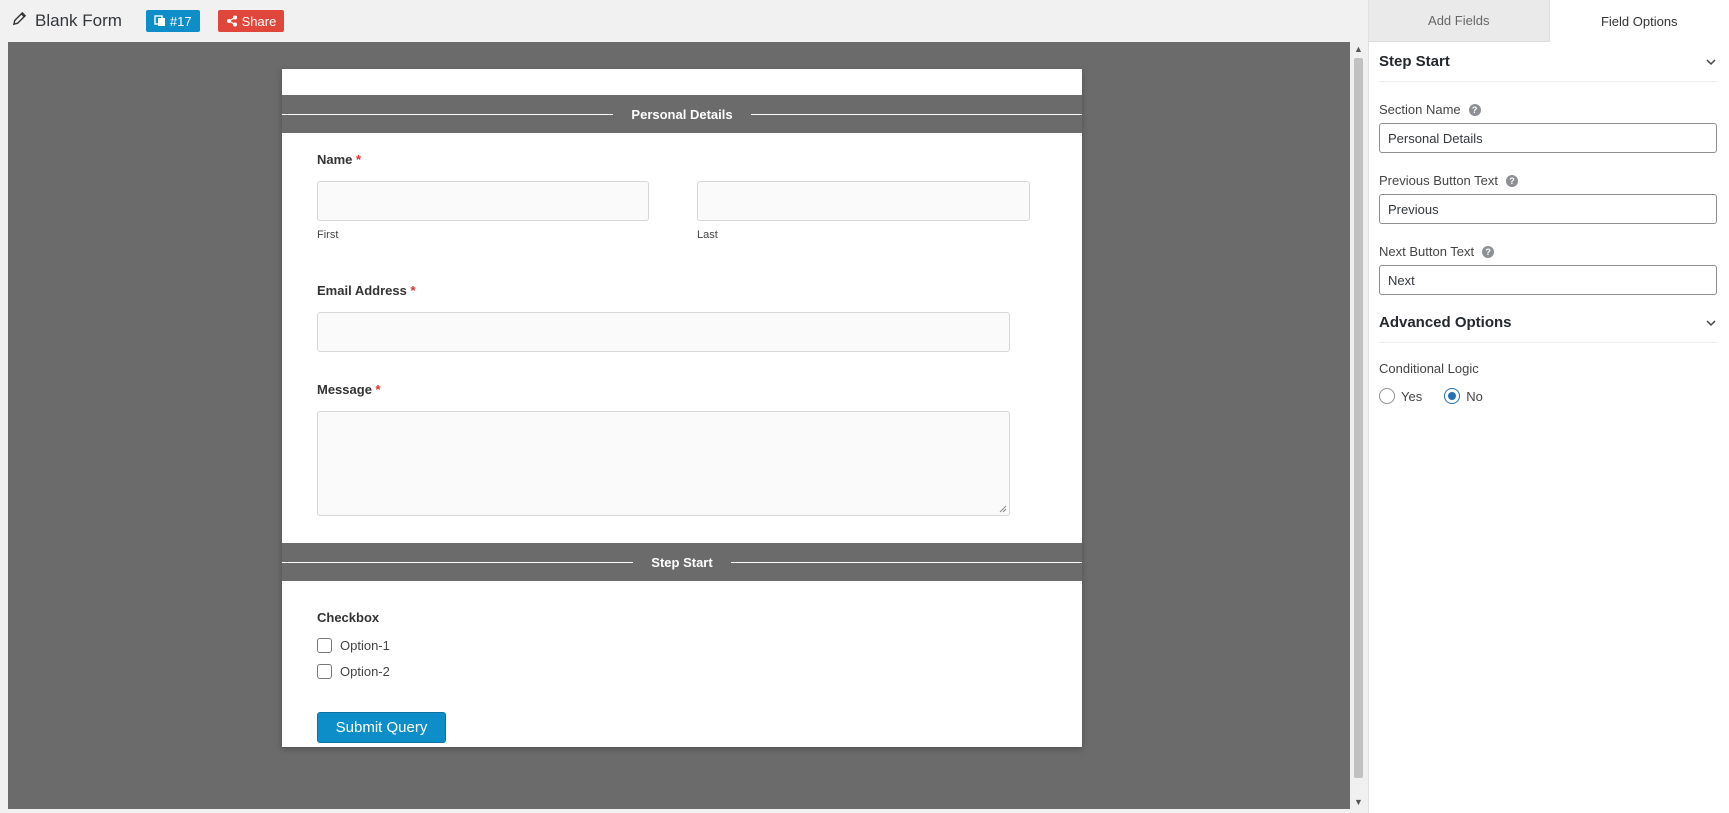 The image size is (1729, 813). I want to click on conditional-logic-radio-group: Yes No, so click(1548, 396).